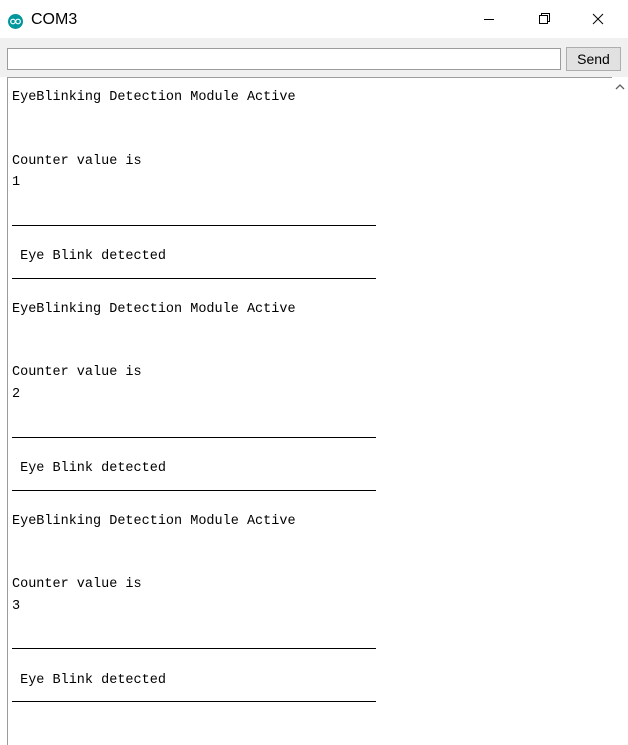 Image resolution: width=628 pixels, height=745 pixels. What do you see at coordinates (15, 21) in the screenshot?
I see `arduino-icon` at bounding box center [15, 21].